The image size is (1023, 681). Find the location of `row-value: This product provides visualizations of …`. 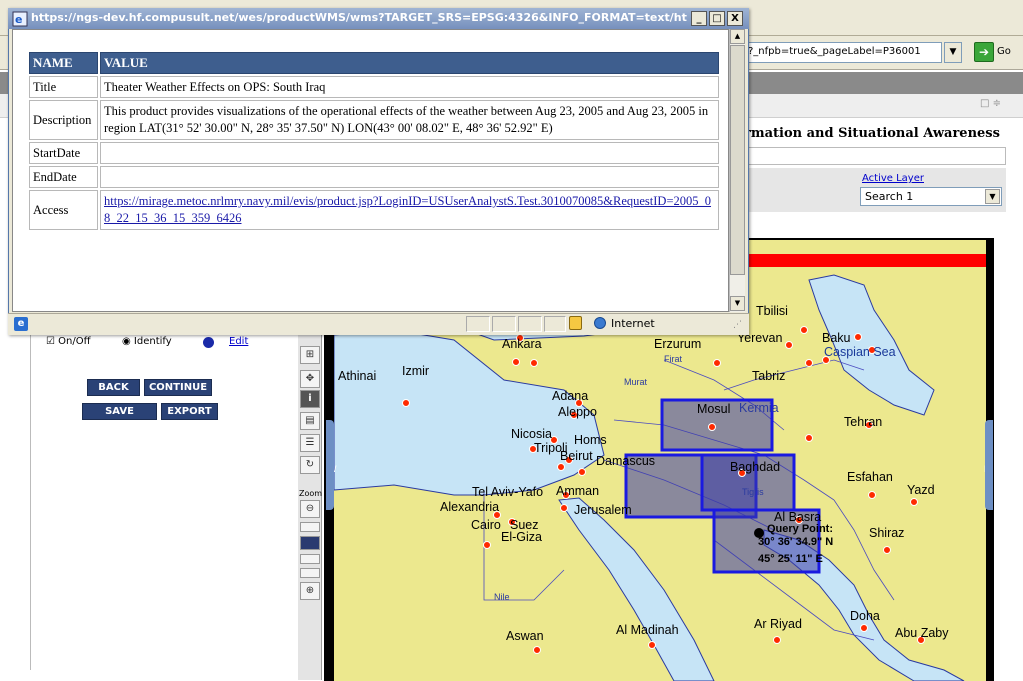

row-value: This product provides visualizations of … is located at coordinates (409, 120).